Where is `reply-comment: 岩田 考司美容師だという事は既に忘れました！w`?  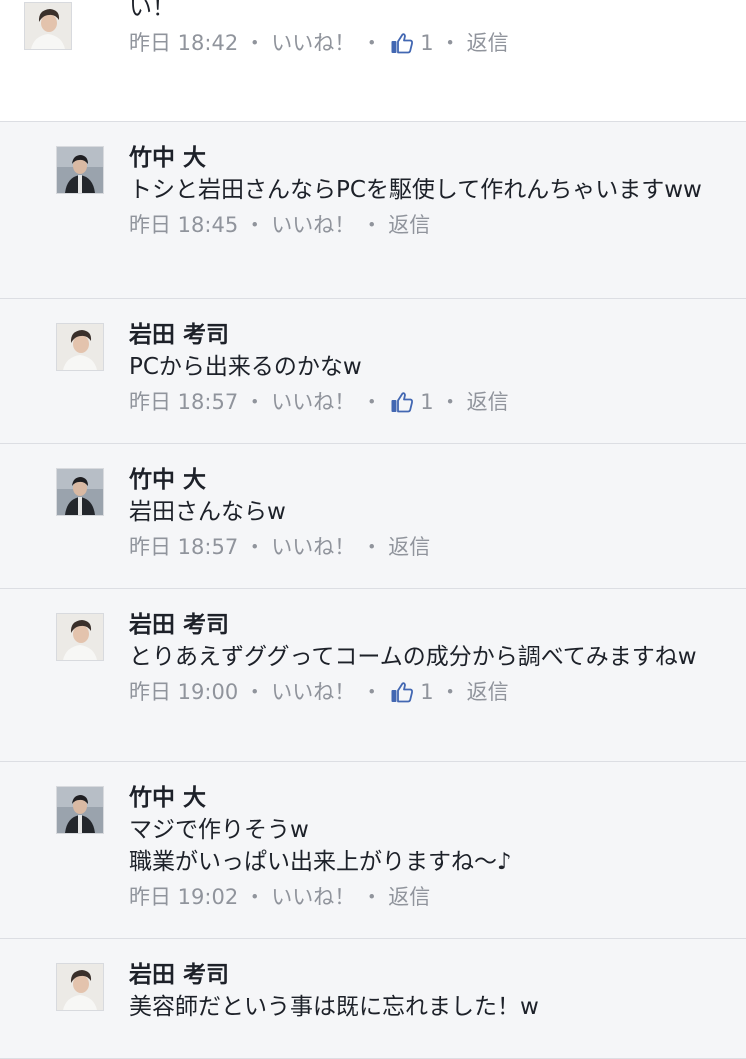 reply-comment: 岩田 考司美容師だという事は既に忘れました！w is located at coordinates (373, 999).